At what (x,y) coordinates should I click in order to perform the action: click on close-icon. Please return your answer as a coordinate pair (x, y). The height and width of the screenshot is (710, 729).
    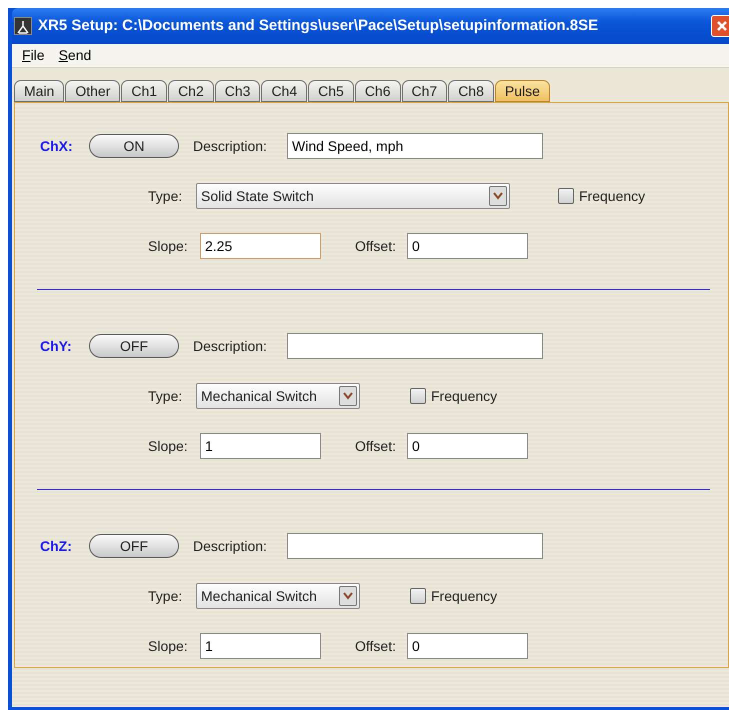
    Looking at the image, I should click on (722, 26).